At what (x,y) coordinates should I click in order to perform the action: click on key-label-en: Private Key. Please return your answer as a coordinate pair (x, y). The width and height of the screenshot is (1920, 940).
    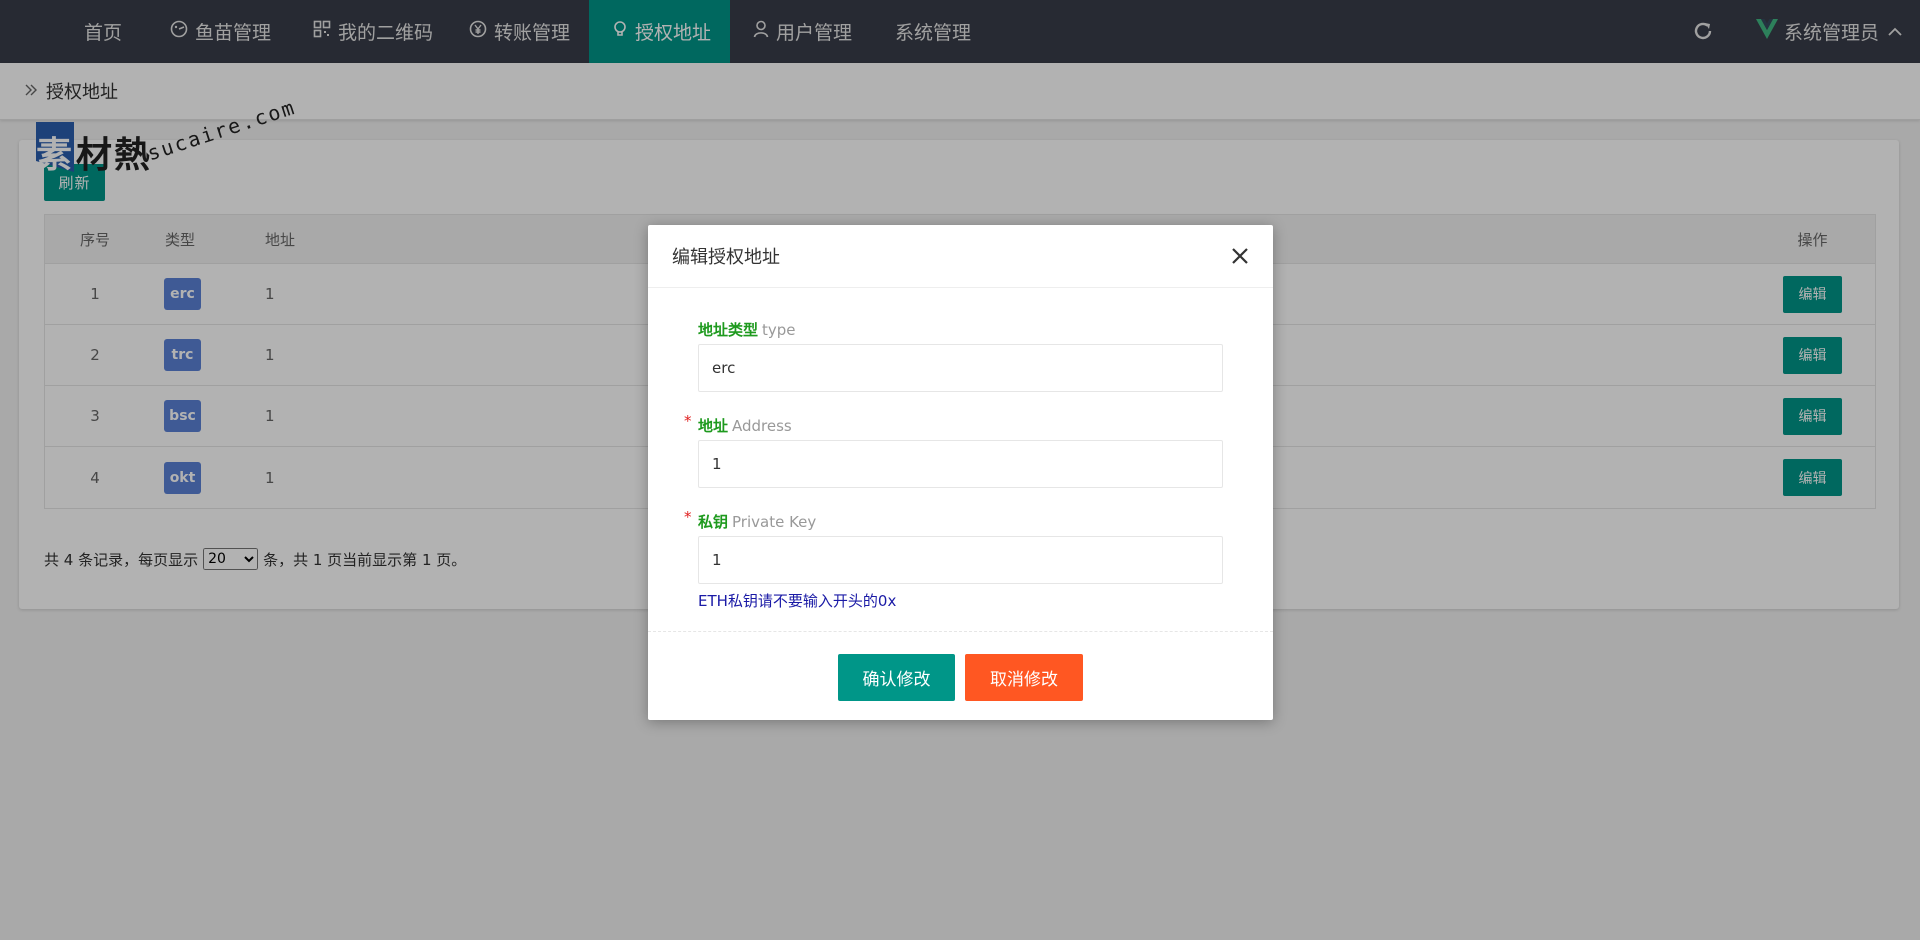
    Looking at the image, I should click on (774, 522).